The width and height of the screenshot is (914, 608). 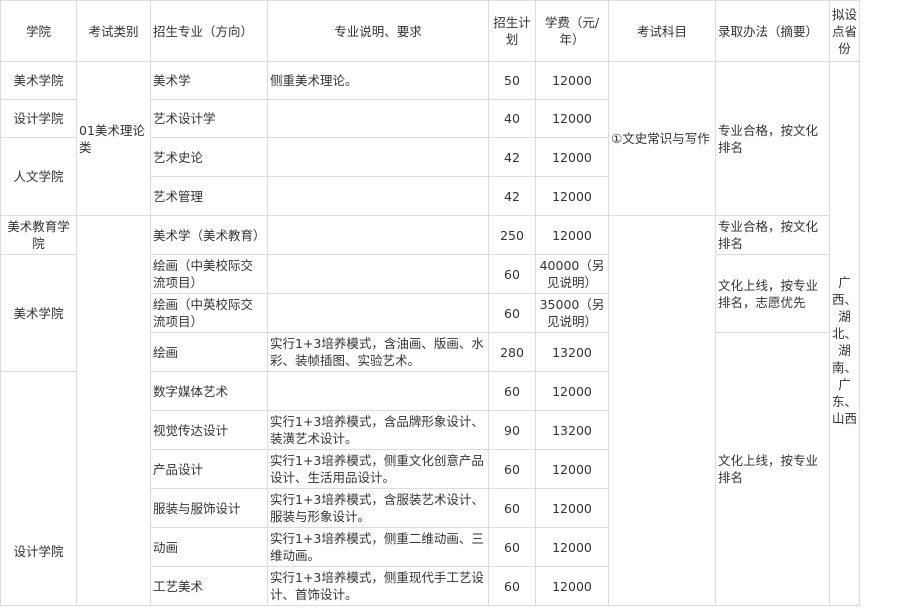 What do you see at coordinates (209, 274) in the screenshot?
I see `major-cell: 绘画（中美校际交流项目）` at bounding box center [209, 274].